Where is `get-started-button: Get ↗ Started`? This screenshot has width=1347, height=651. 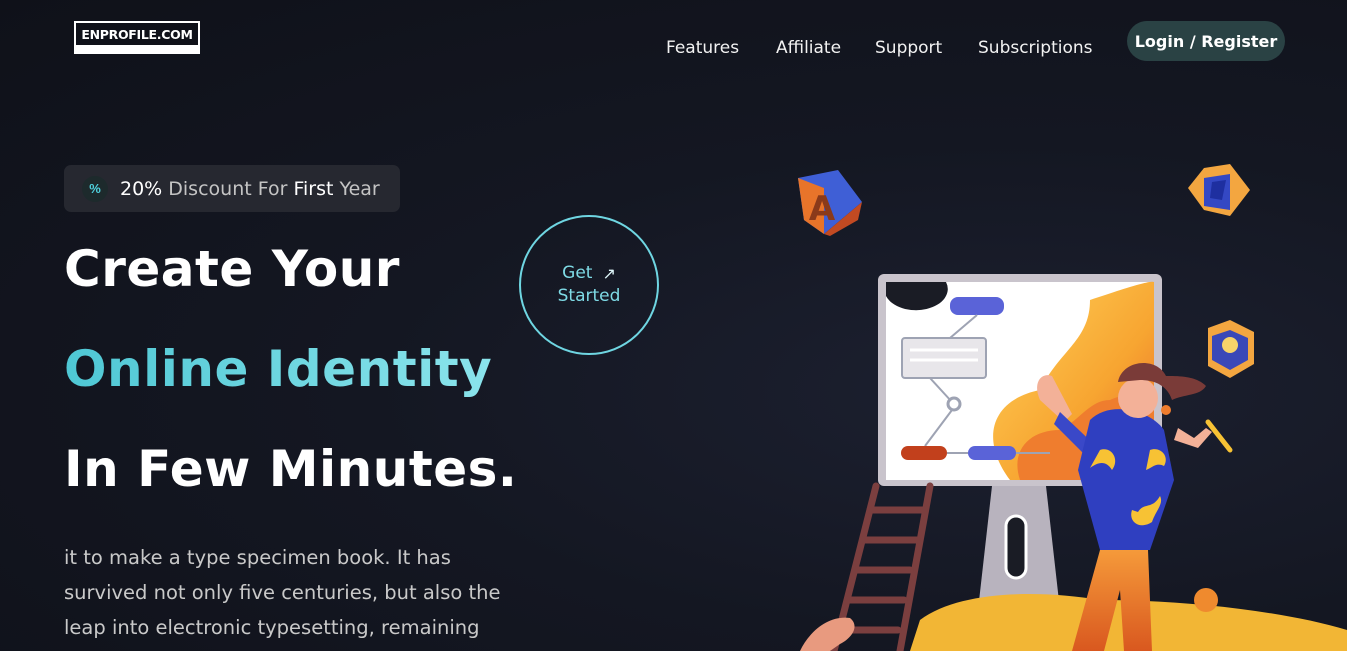
get-started-button: Get ↗ Started is located at coordinates (589, 285).